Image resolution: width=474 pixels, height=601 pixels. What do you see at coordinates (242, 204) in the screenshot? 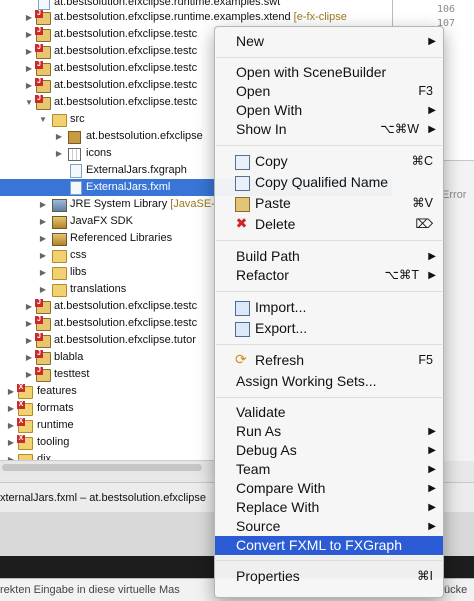
I see `paste-icon` at bounding box center [242, 204].